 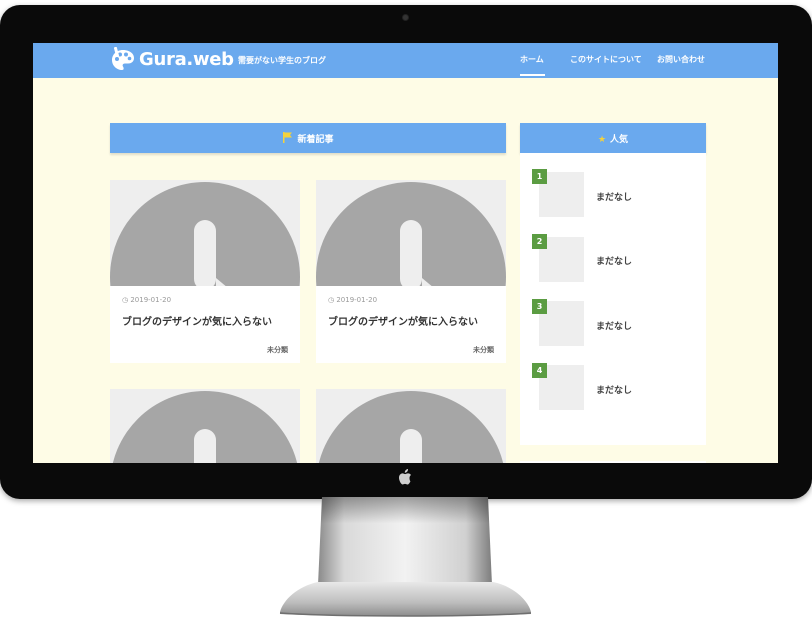 What do you see at coordinates (282, 60) in the screenshot?
I see `site-tagline: 需要がない学生のブログ` at bounding box center [282, 60].